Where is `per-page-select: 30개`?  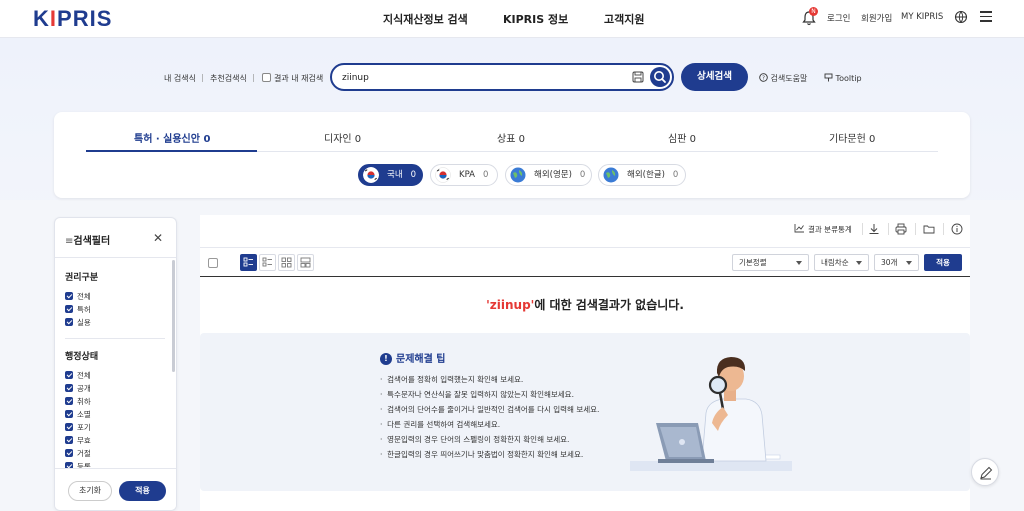 per-page-select: 30개 is located at coordinates (896, 262).